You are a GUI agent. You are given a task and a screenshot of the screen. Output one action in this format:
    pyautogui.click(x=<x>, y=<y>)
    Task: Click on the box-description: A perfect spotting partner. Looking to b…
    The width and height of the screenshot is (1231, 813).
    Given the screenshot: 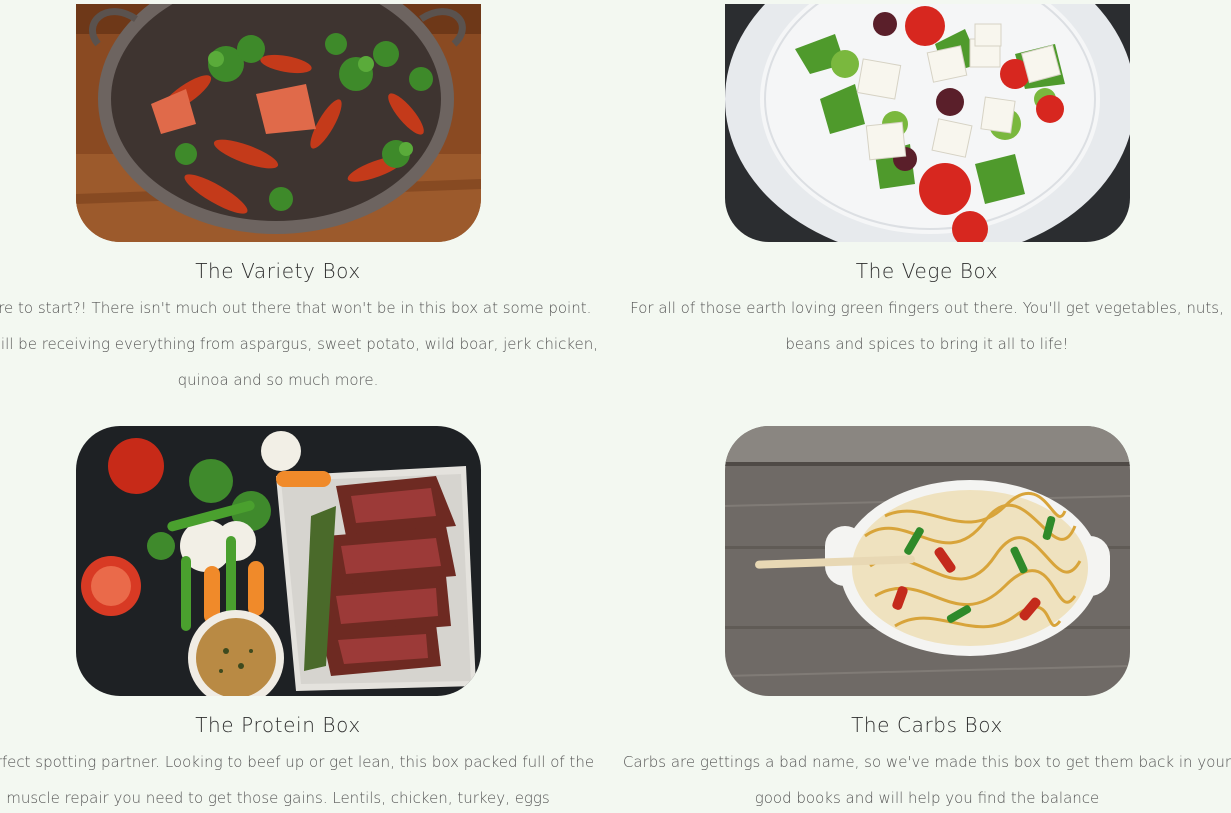 What is the action you would take?
    pyautogui.click(x=297, y=780)
    